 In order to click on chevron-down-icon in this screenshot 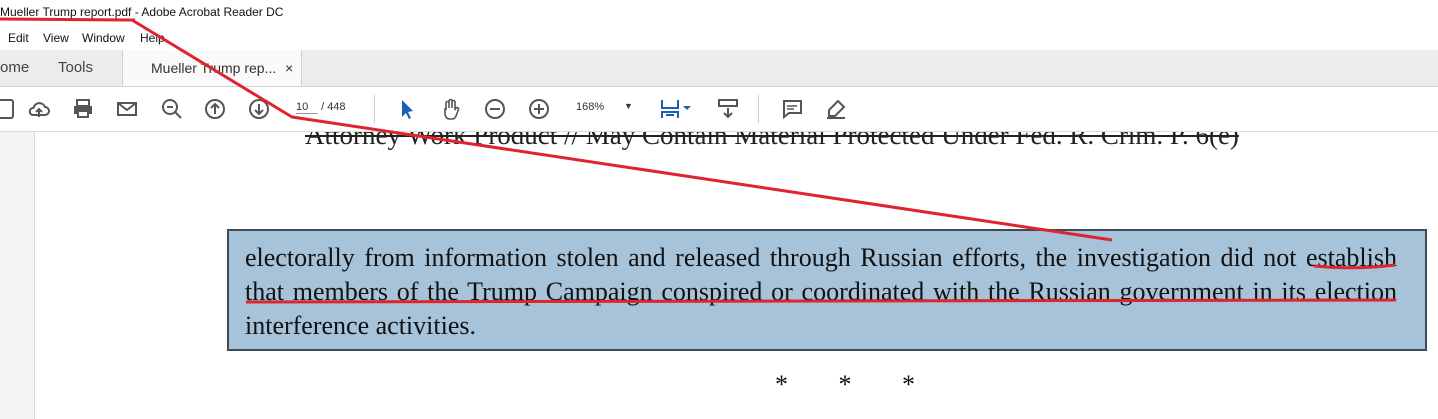, I will do `click(687, 109)`.